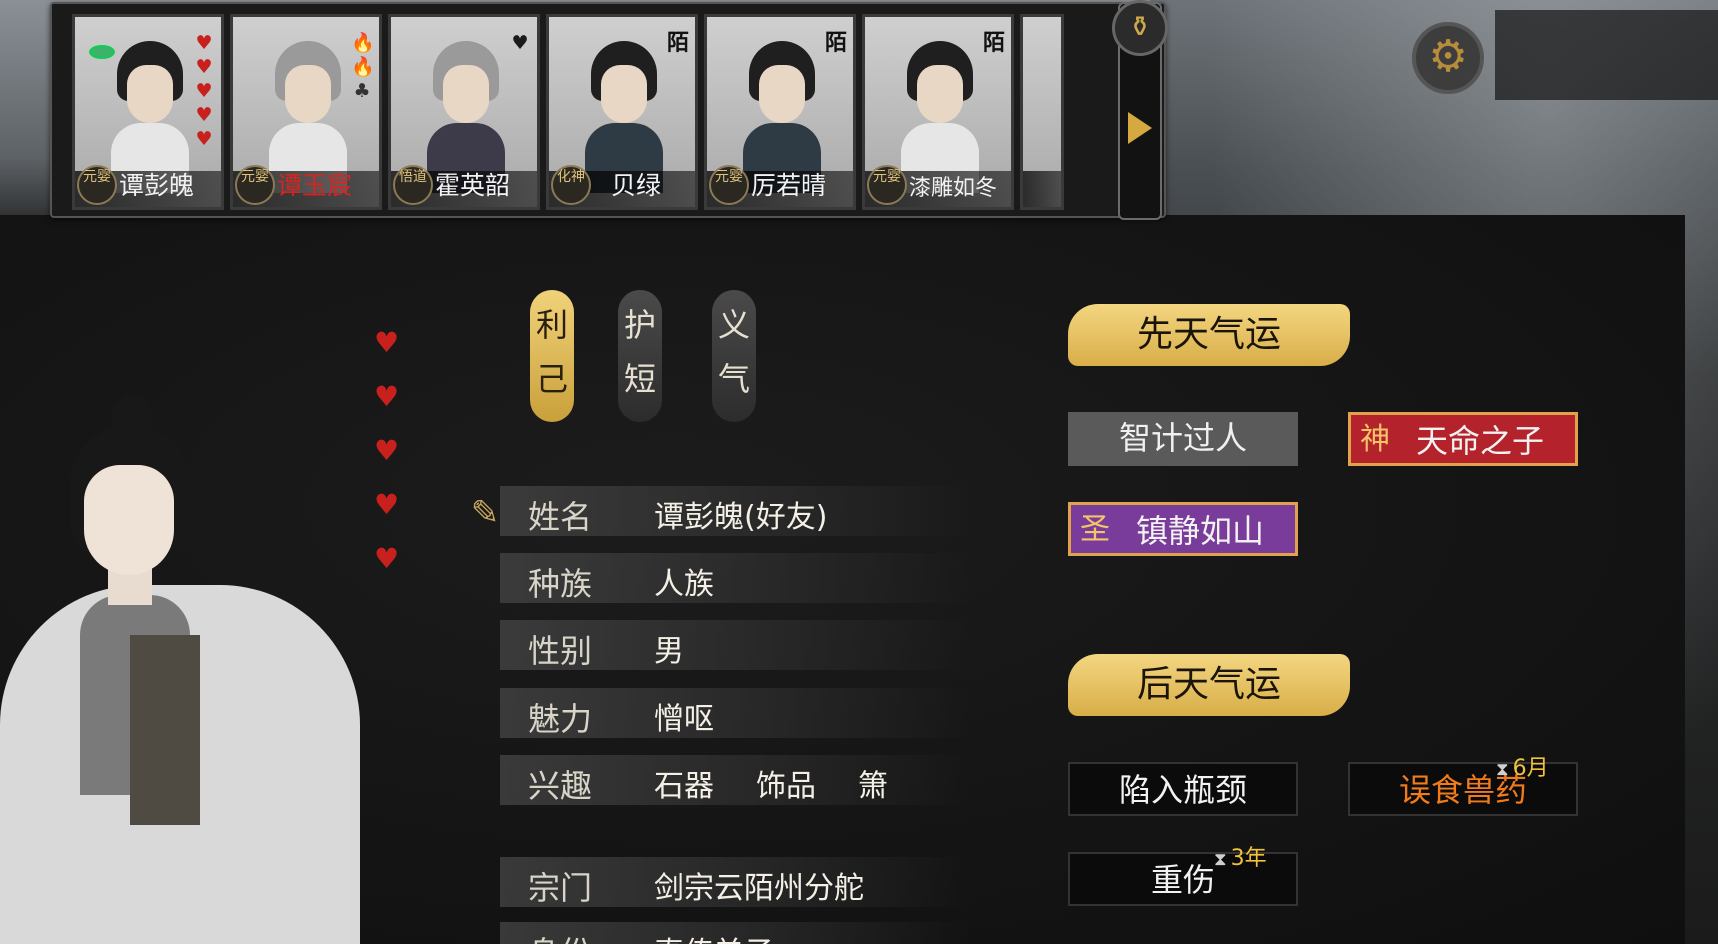 The height and width of the screenshot is (944, 1718). I want to click on affection-hearts: ♥ ♥ ♥ ♥ ♥, so click(204, 91).